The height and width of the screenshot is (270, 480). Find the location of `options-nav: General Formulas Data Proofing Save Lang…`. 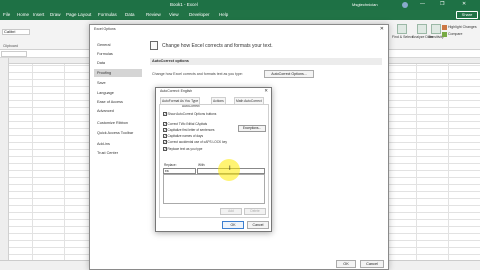

options-nav: General Formulas Data Proofing Save Lang… is located at coordinates (118, 106).